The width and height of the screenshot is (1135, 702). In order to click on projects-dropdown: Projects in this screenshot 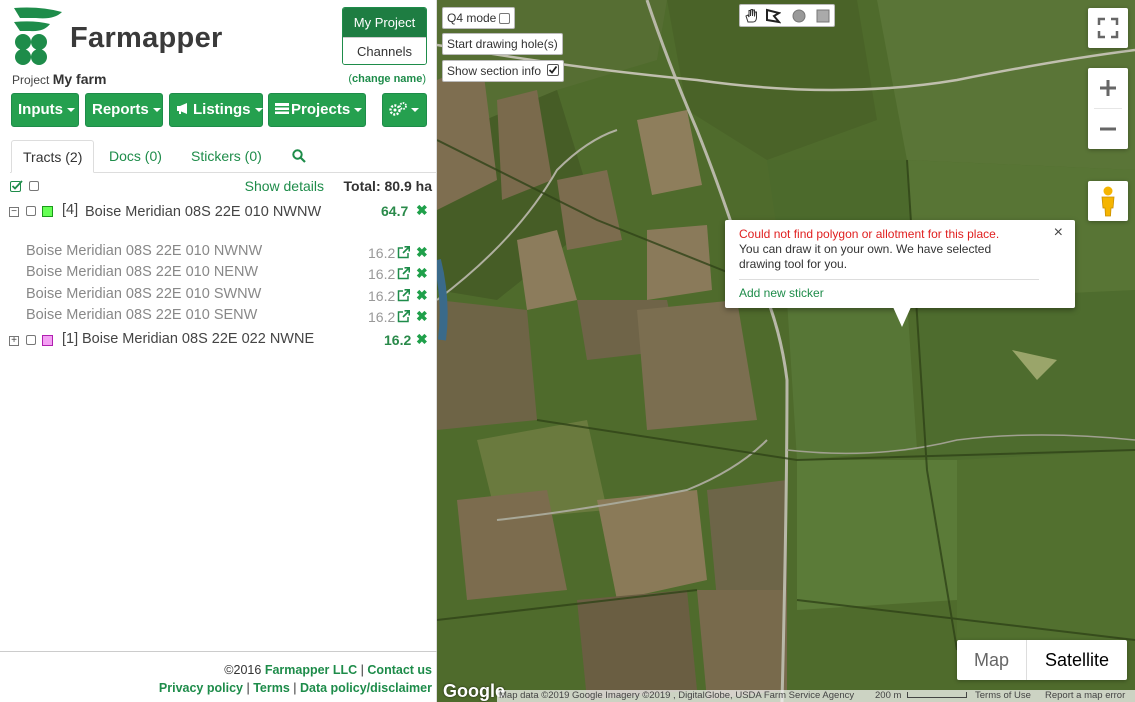, I will do `click(317, 110)`.